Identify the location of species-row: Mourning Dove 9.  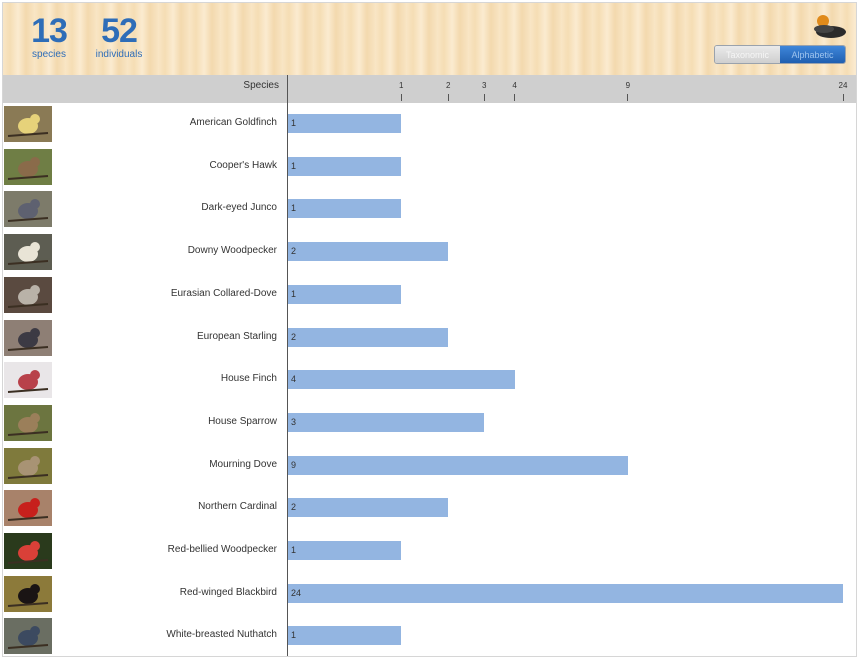
(429, 466).